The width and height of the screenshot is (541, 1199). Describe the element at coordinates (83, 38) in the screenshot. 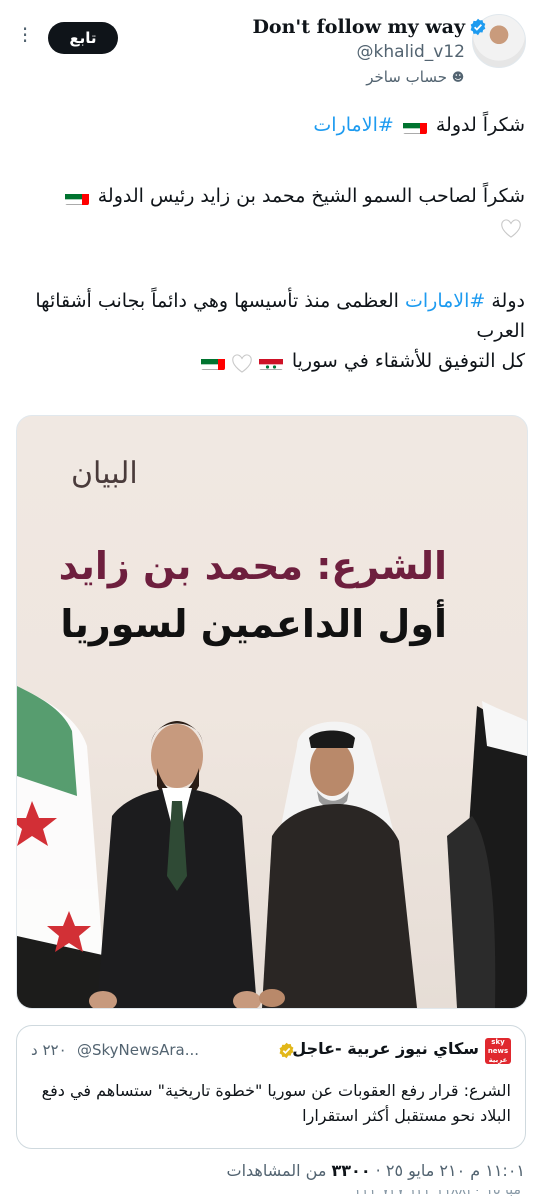

I see `follow-button: تابع` at that location.